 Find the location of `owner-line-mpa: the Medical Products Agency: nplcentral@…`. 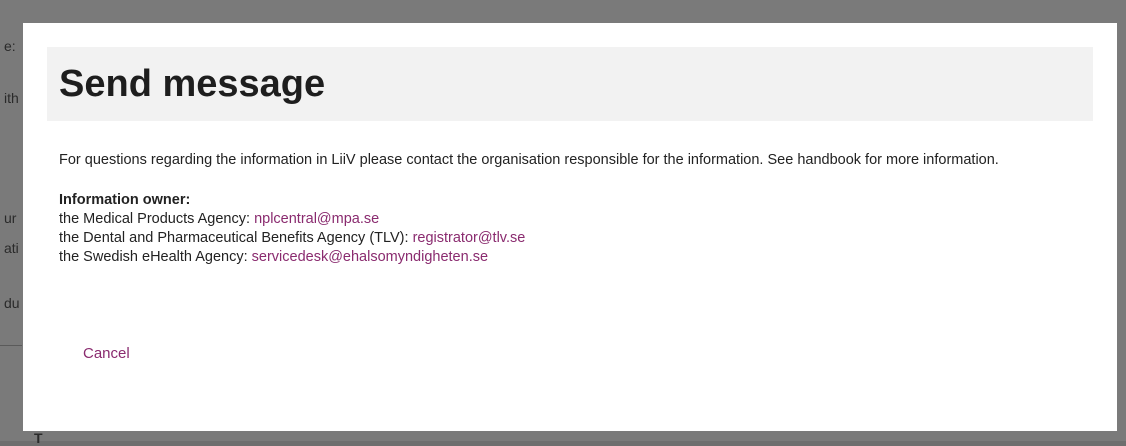

owner-line-mpa: the Medical Products Agency: nplcentral@… is located at coordinates (574, 219).